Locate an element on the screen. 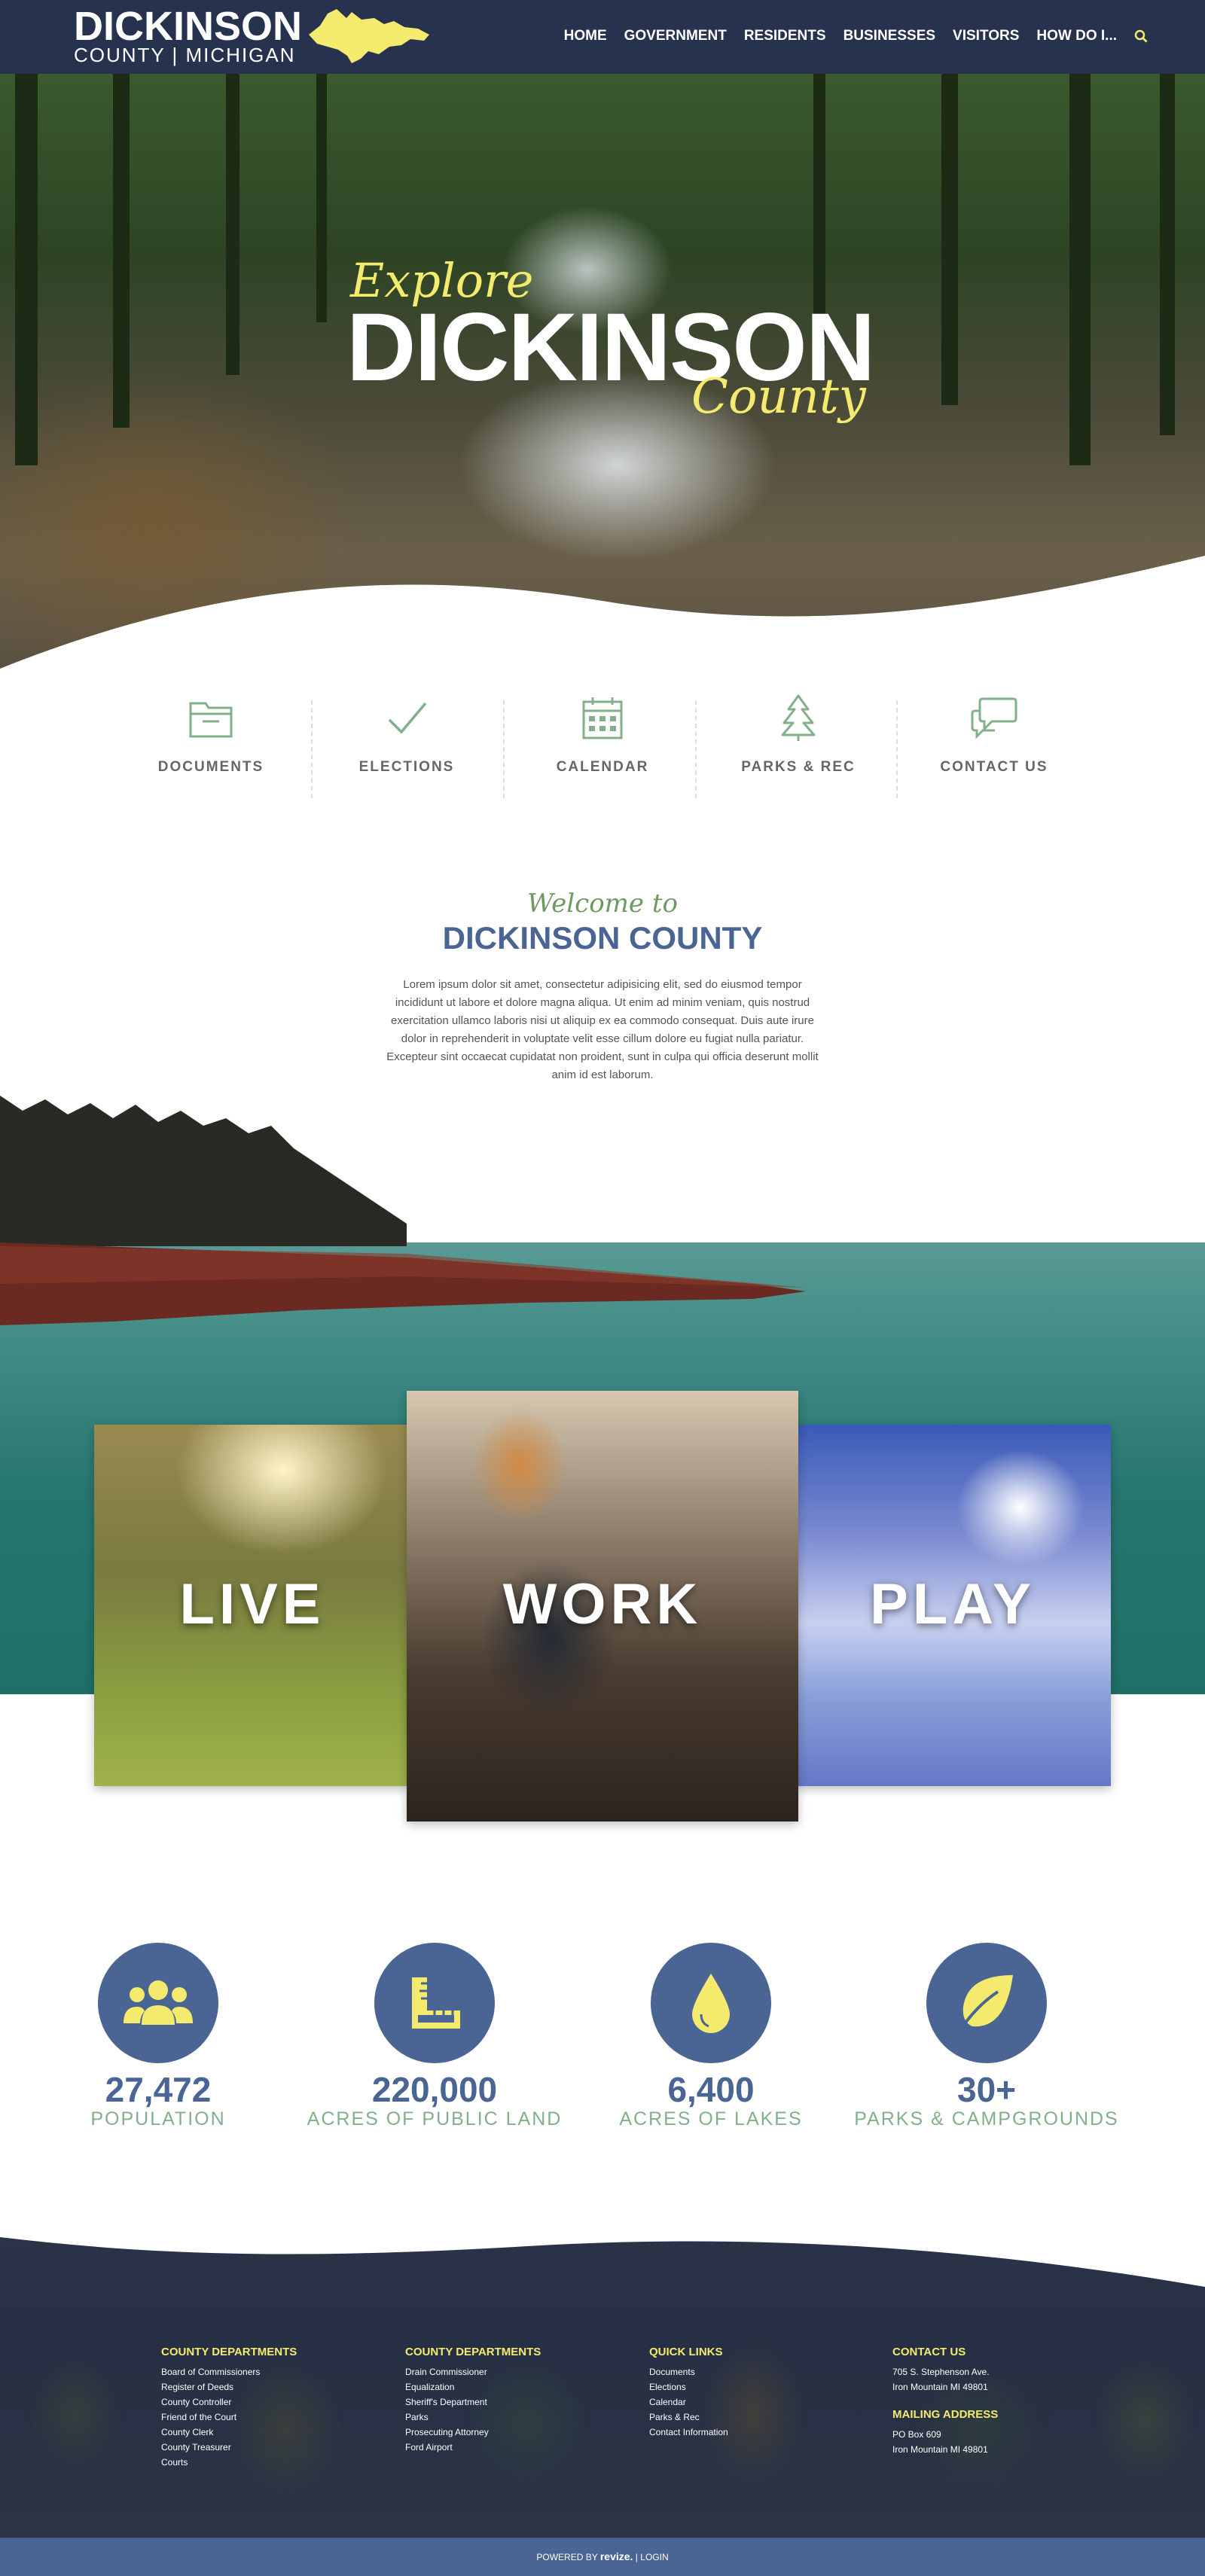 The image size is (1205, 2576). quick-link-contact-us: CONTACT US is located at coordinates (994, 734).